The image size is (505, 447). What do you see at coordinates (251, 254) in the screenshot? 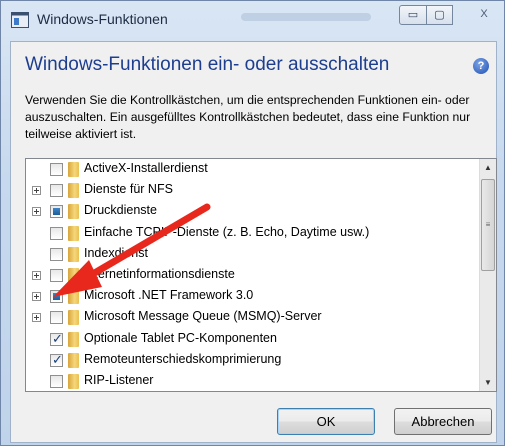
I see `feature-row: Indexdienst` at bounding box center [251, 254].